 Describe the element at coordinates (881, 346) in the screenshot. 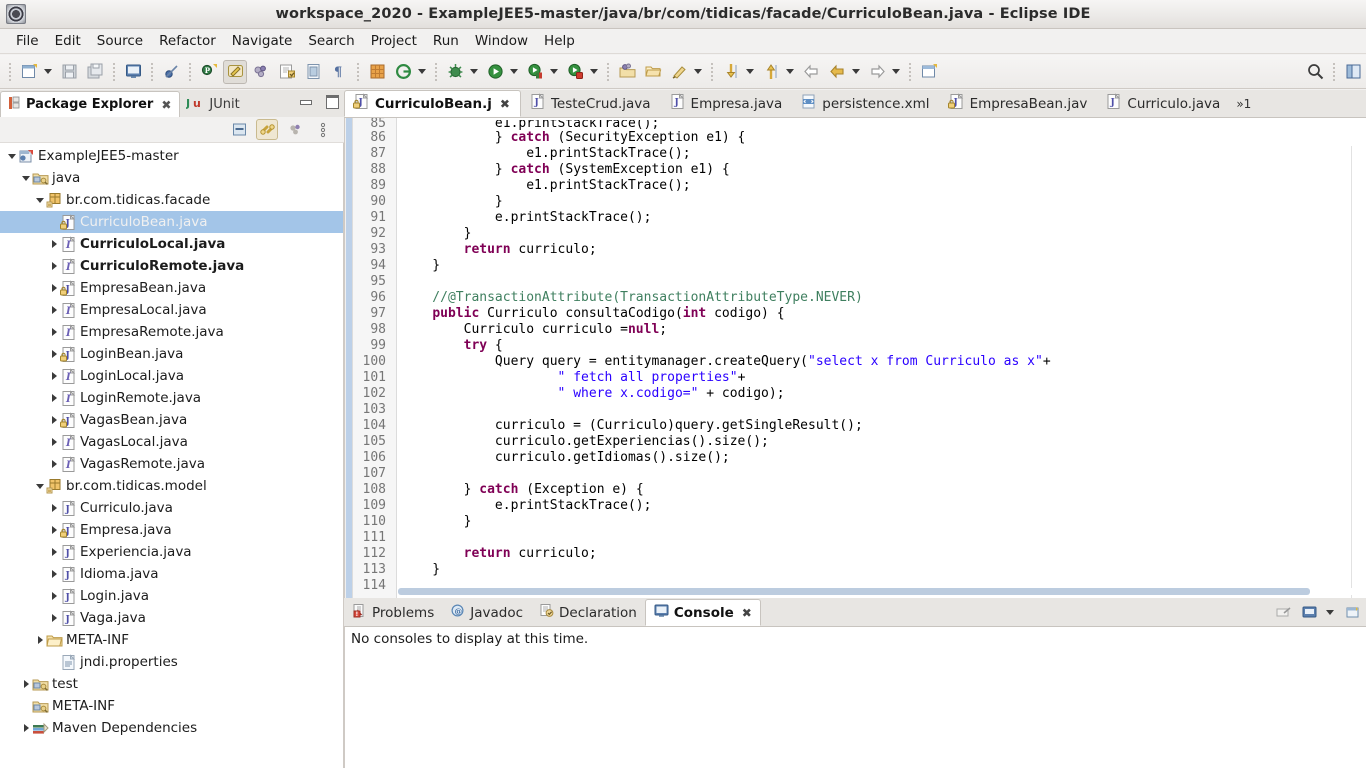

I see `code-line: try {` at that location.